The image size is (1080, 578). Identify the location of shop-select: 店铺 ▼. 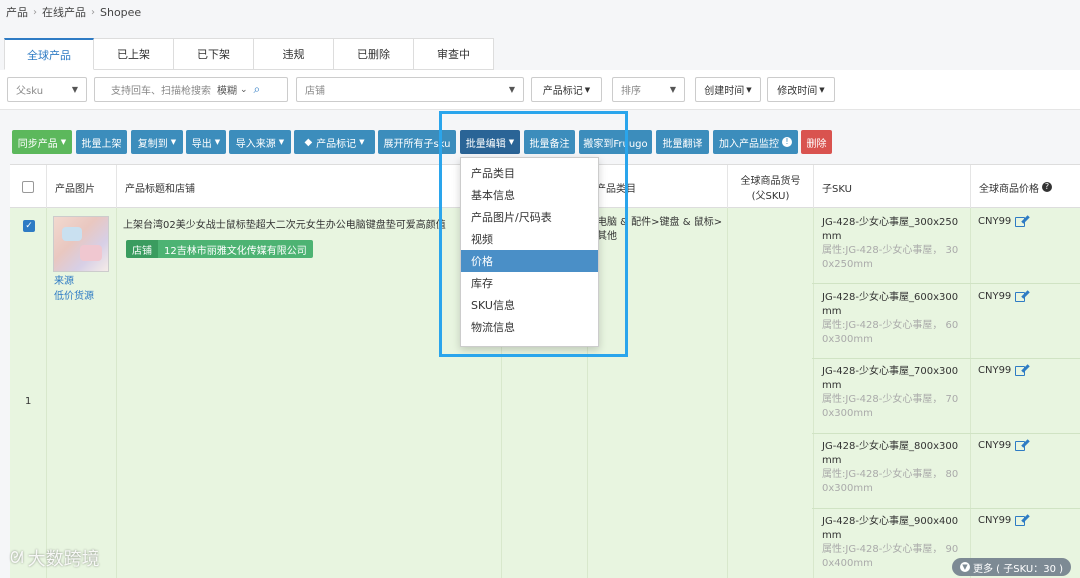
(410, 89).